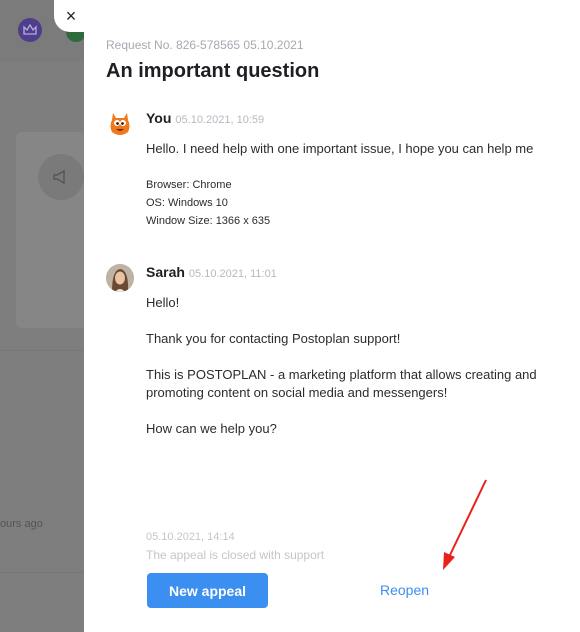 Image resolution: width=580 pixels, height=632 pixels. What do you see at coordinates (404, 590) in the screenshot?
I see `reopen-button: Reopen` at bounding box center [404, 590].